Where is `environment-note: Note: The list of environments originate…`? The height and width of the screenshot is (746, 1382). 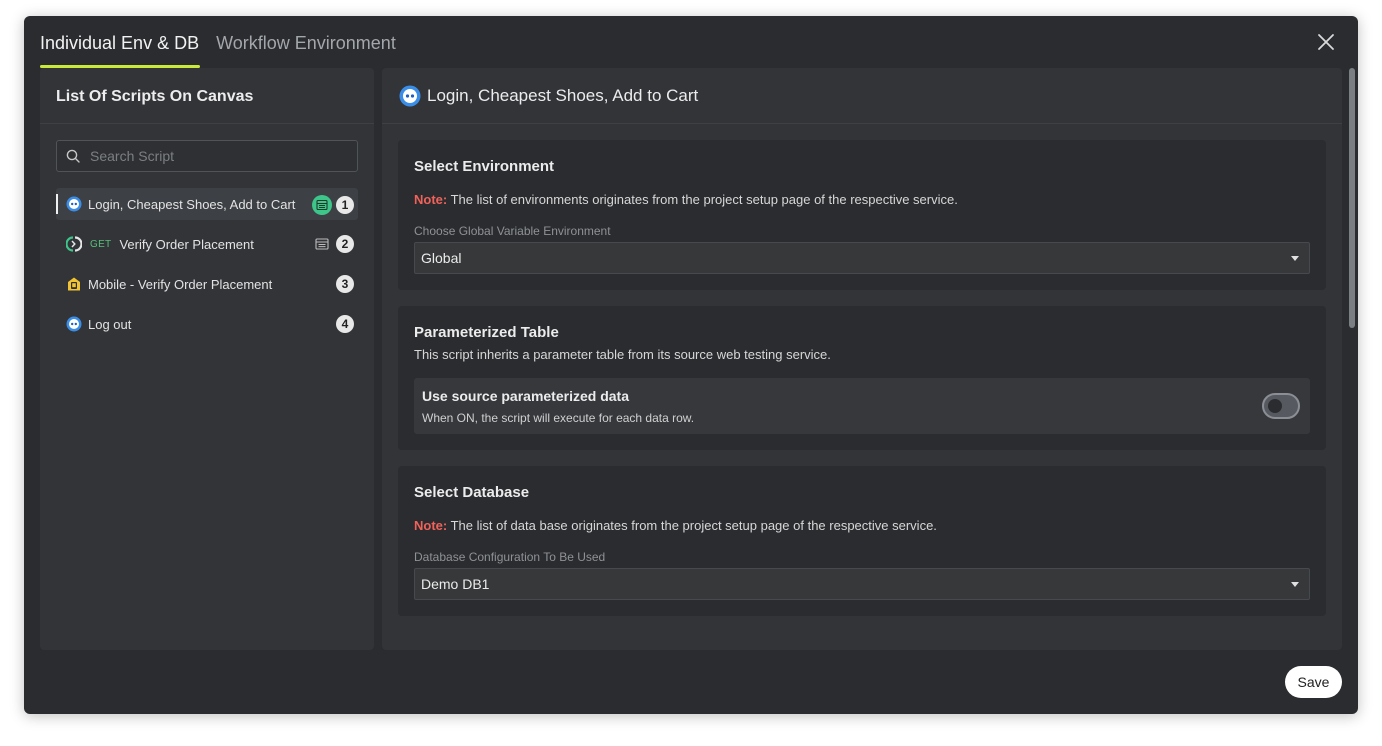 environment-note: Note: The list of environments originate… is located at coordinates (686, 199).